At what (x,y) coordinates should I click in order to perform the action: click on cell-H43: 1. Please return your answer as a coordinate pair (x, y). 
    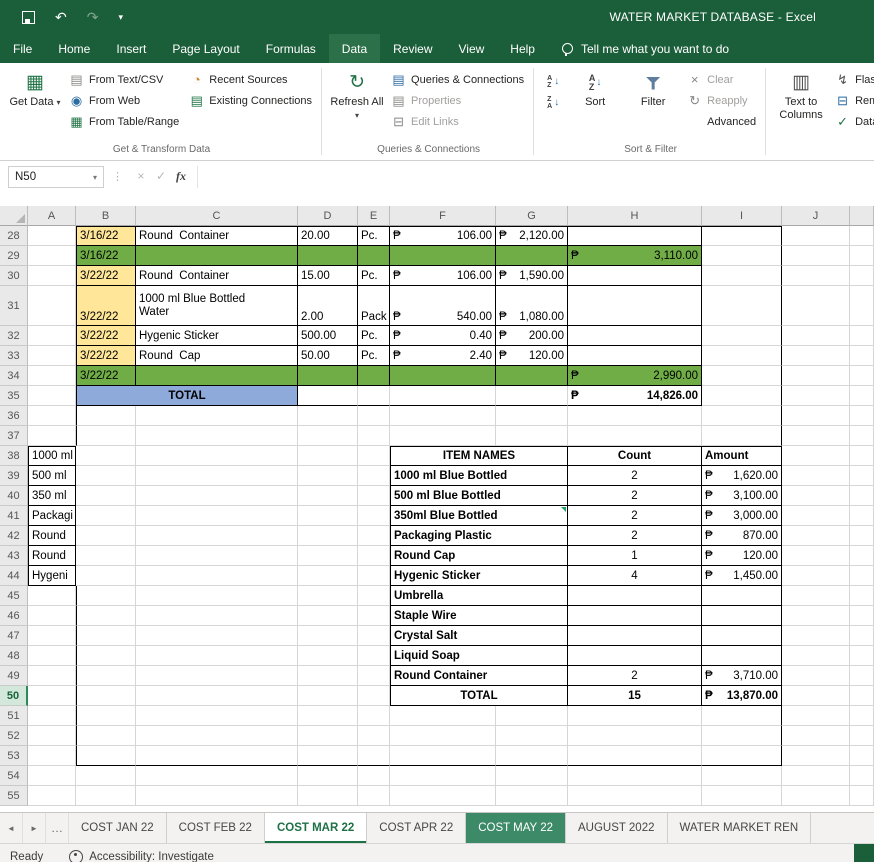
    Looking at the image, I should click on (635, 556).